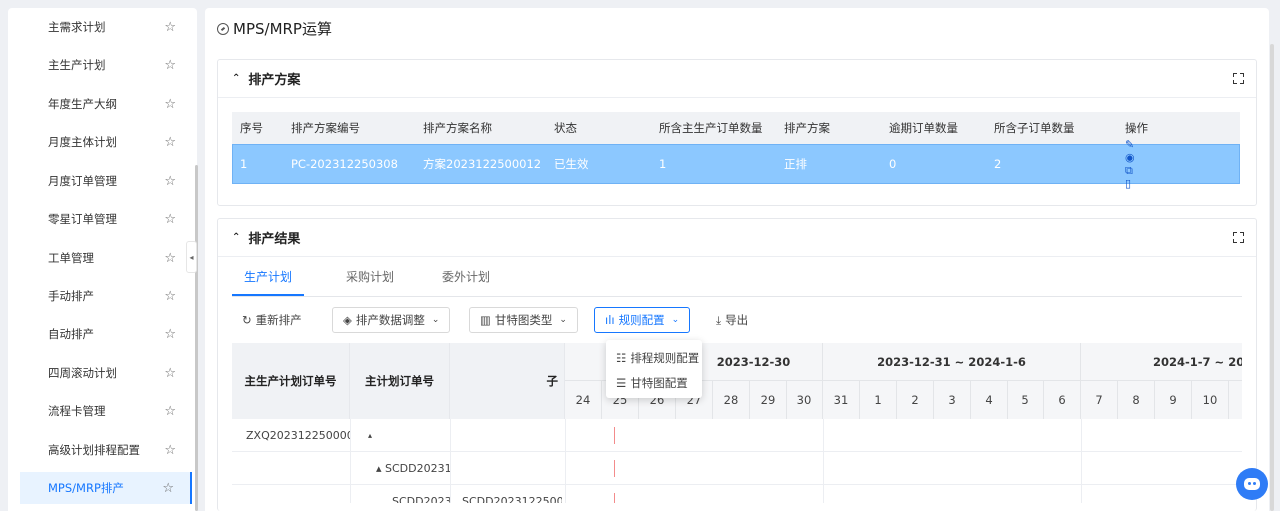 Image resolution: width=1280 pixels, height=511 pixels. What do you see at coordinates (654, 357) in the screenshot?
I see `menu-item-schedule-rule: ☷ 排程规则配置` at bounding box center [654, 357].